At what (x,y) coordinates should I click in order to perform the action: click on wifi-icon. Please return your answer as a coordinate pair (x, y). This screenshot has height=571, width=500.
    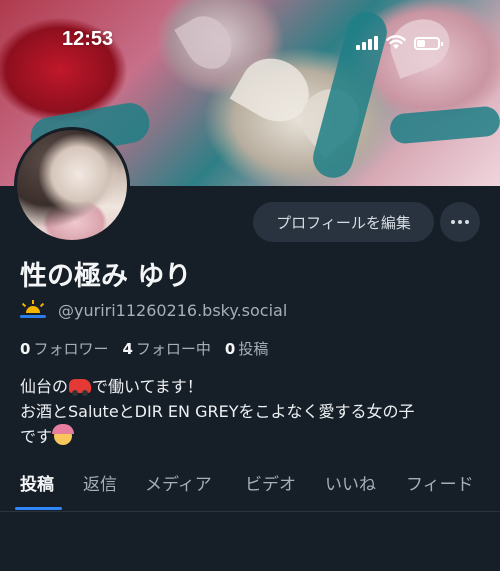
    Looking at the image, I should click on (396, 42).